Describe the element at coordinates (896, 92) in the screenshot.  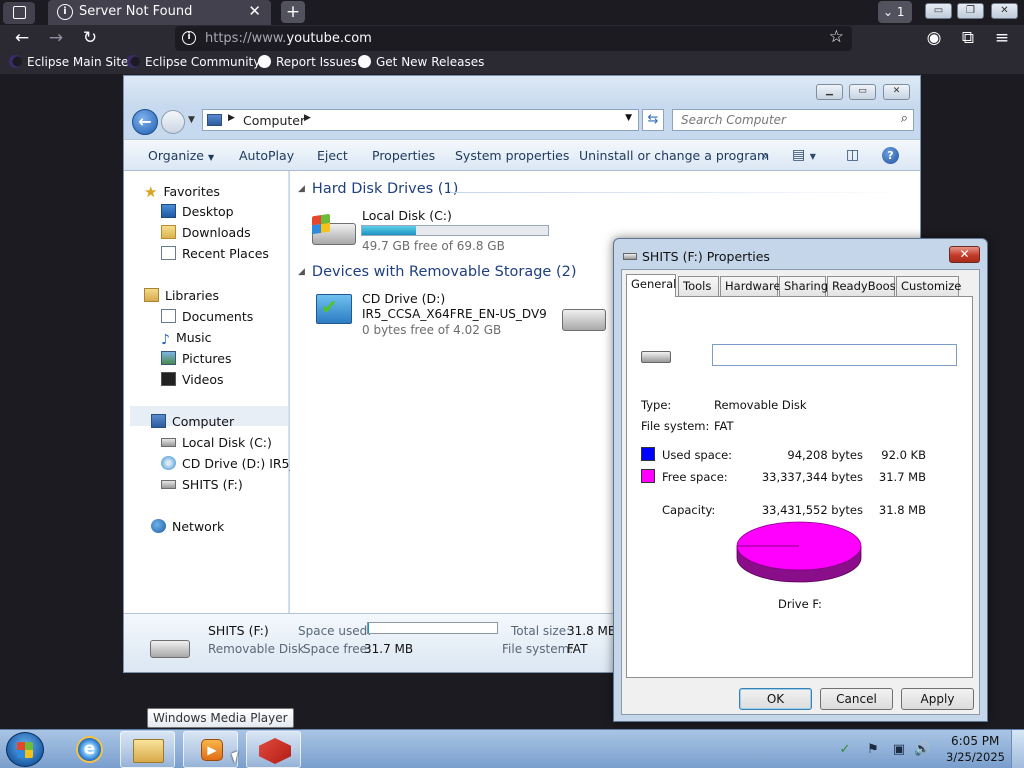
I see `explorer-close-button: ✕` at that location.